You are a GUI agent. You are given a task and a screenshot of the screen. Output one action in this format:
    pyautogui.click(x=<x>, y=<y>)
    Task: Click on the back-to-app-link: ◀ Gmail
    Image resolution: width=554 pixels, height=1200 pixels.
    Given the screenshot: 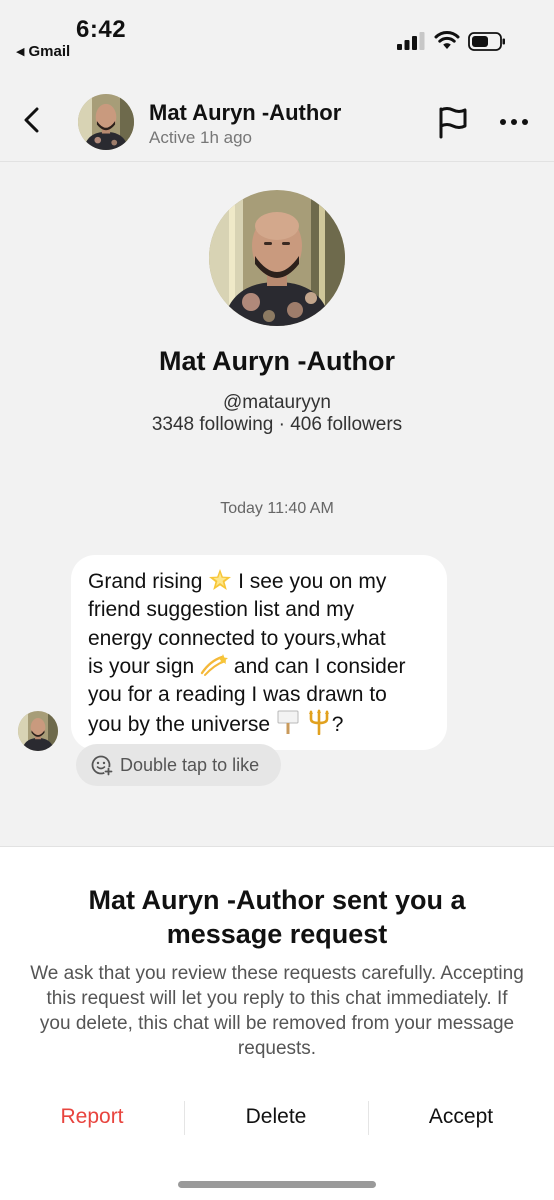 What is the action you would take?
    pyautogui.click(x=43, y=51)
    